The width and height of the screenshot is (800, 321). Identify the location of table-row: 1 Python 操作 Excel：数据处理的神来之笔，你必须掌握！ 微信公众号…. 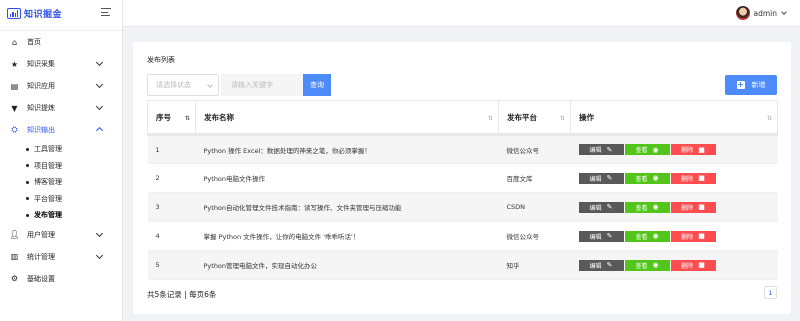
(462, 148).